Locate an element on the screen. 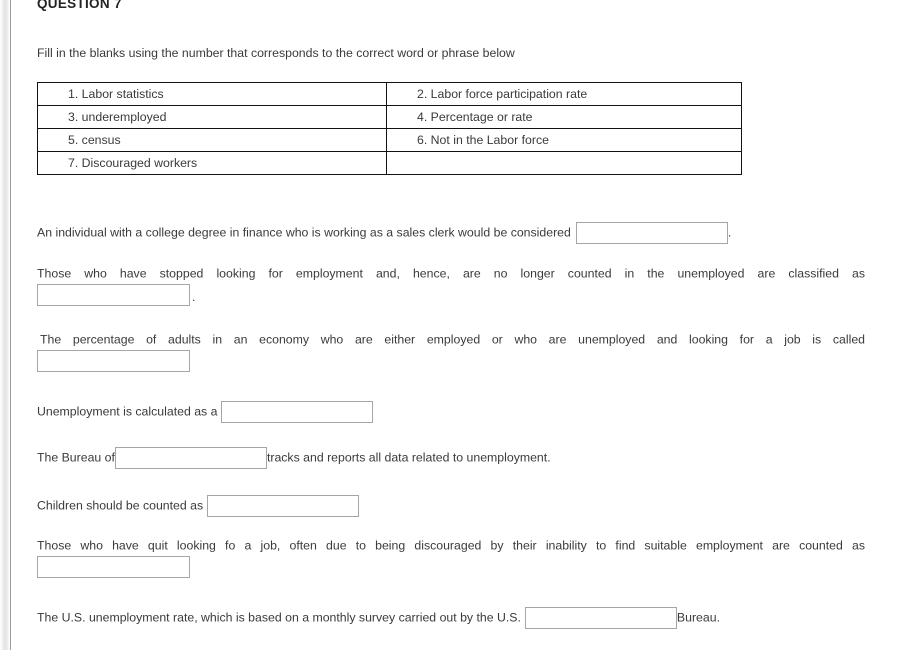 This screenshot has height=650, width=901. blank-item-4: Unemployment is calculated as a is located at coordinates (205, 412).